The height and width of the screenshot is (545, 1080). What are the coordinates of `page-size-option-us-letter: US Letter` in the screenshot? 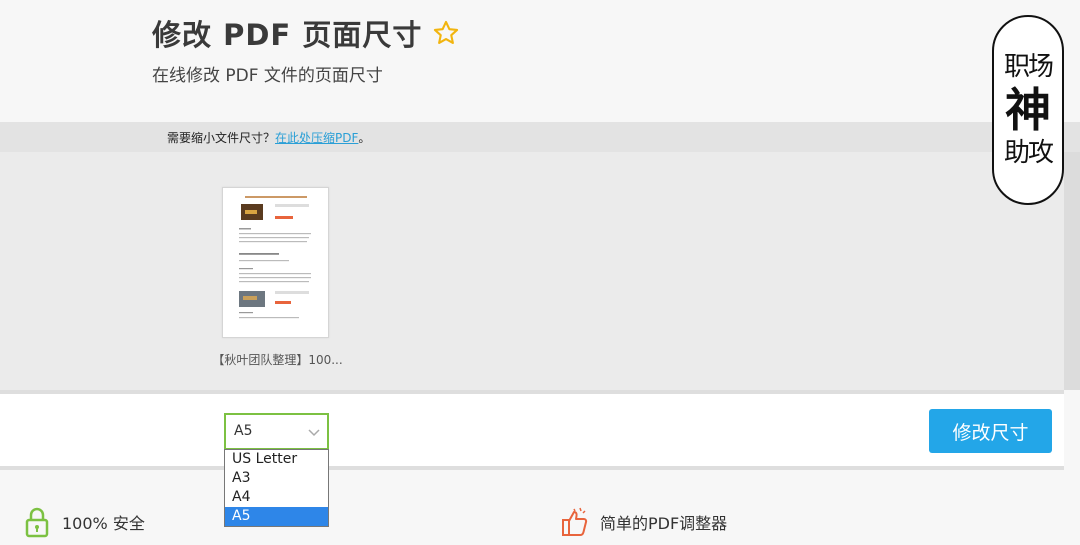 It's located at (276, 459).